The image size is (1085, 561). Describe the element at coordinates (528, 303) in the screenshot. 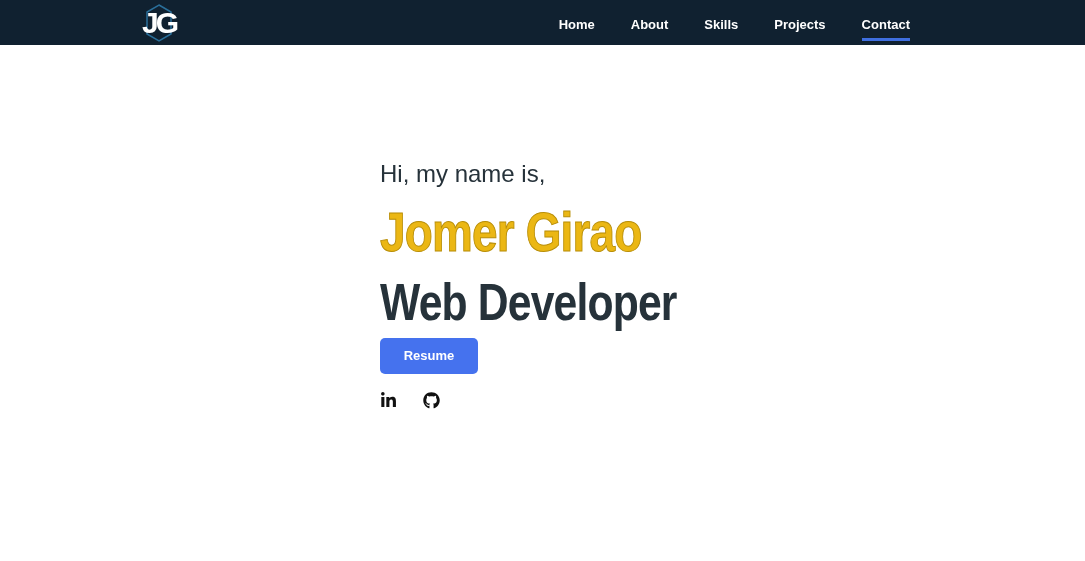

I see `role-heading: Web Developer` at that location.